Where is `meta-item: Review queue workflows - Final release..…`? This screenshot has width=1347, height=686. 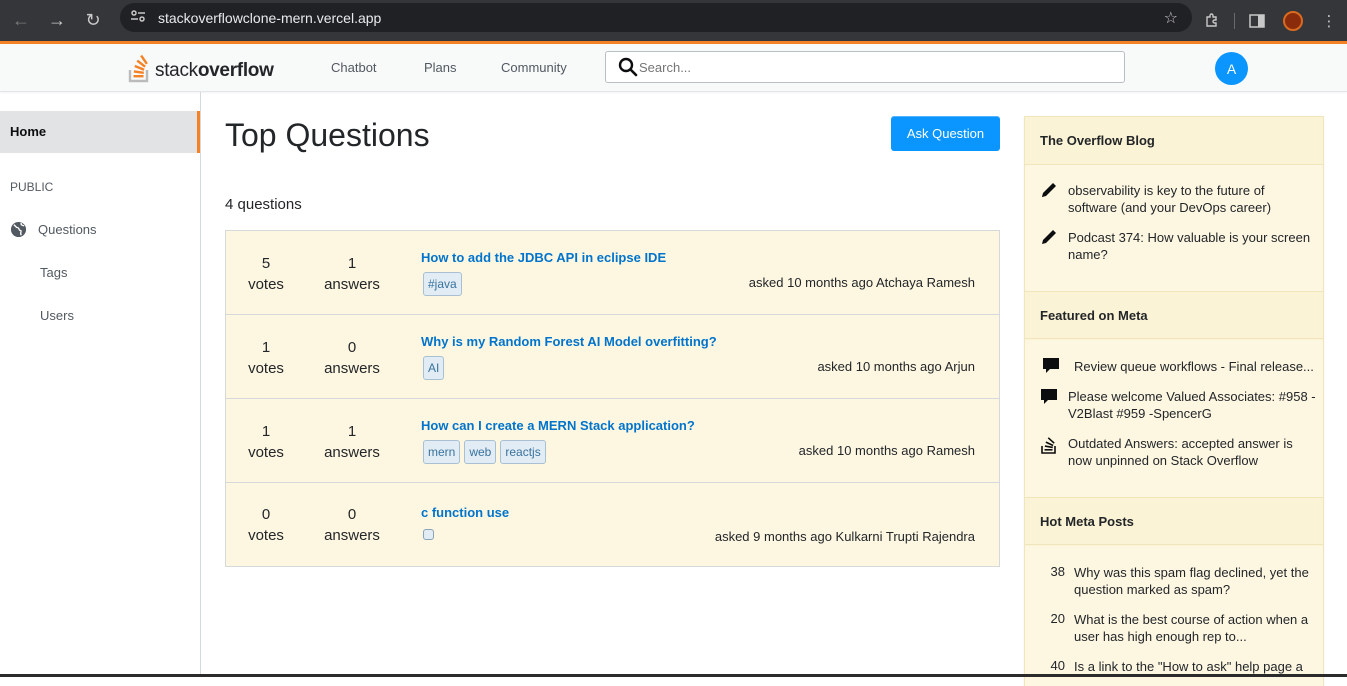 meta-item: Review queue workflows - Final release..… is located at coordinates (1194, 366).